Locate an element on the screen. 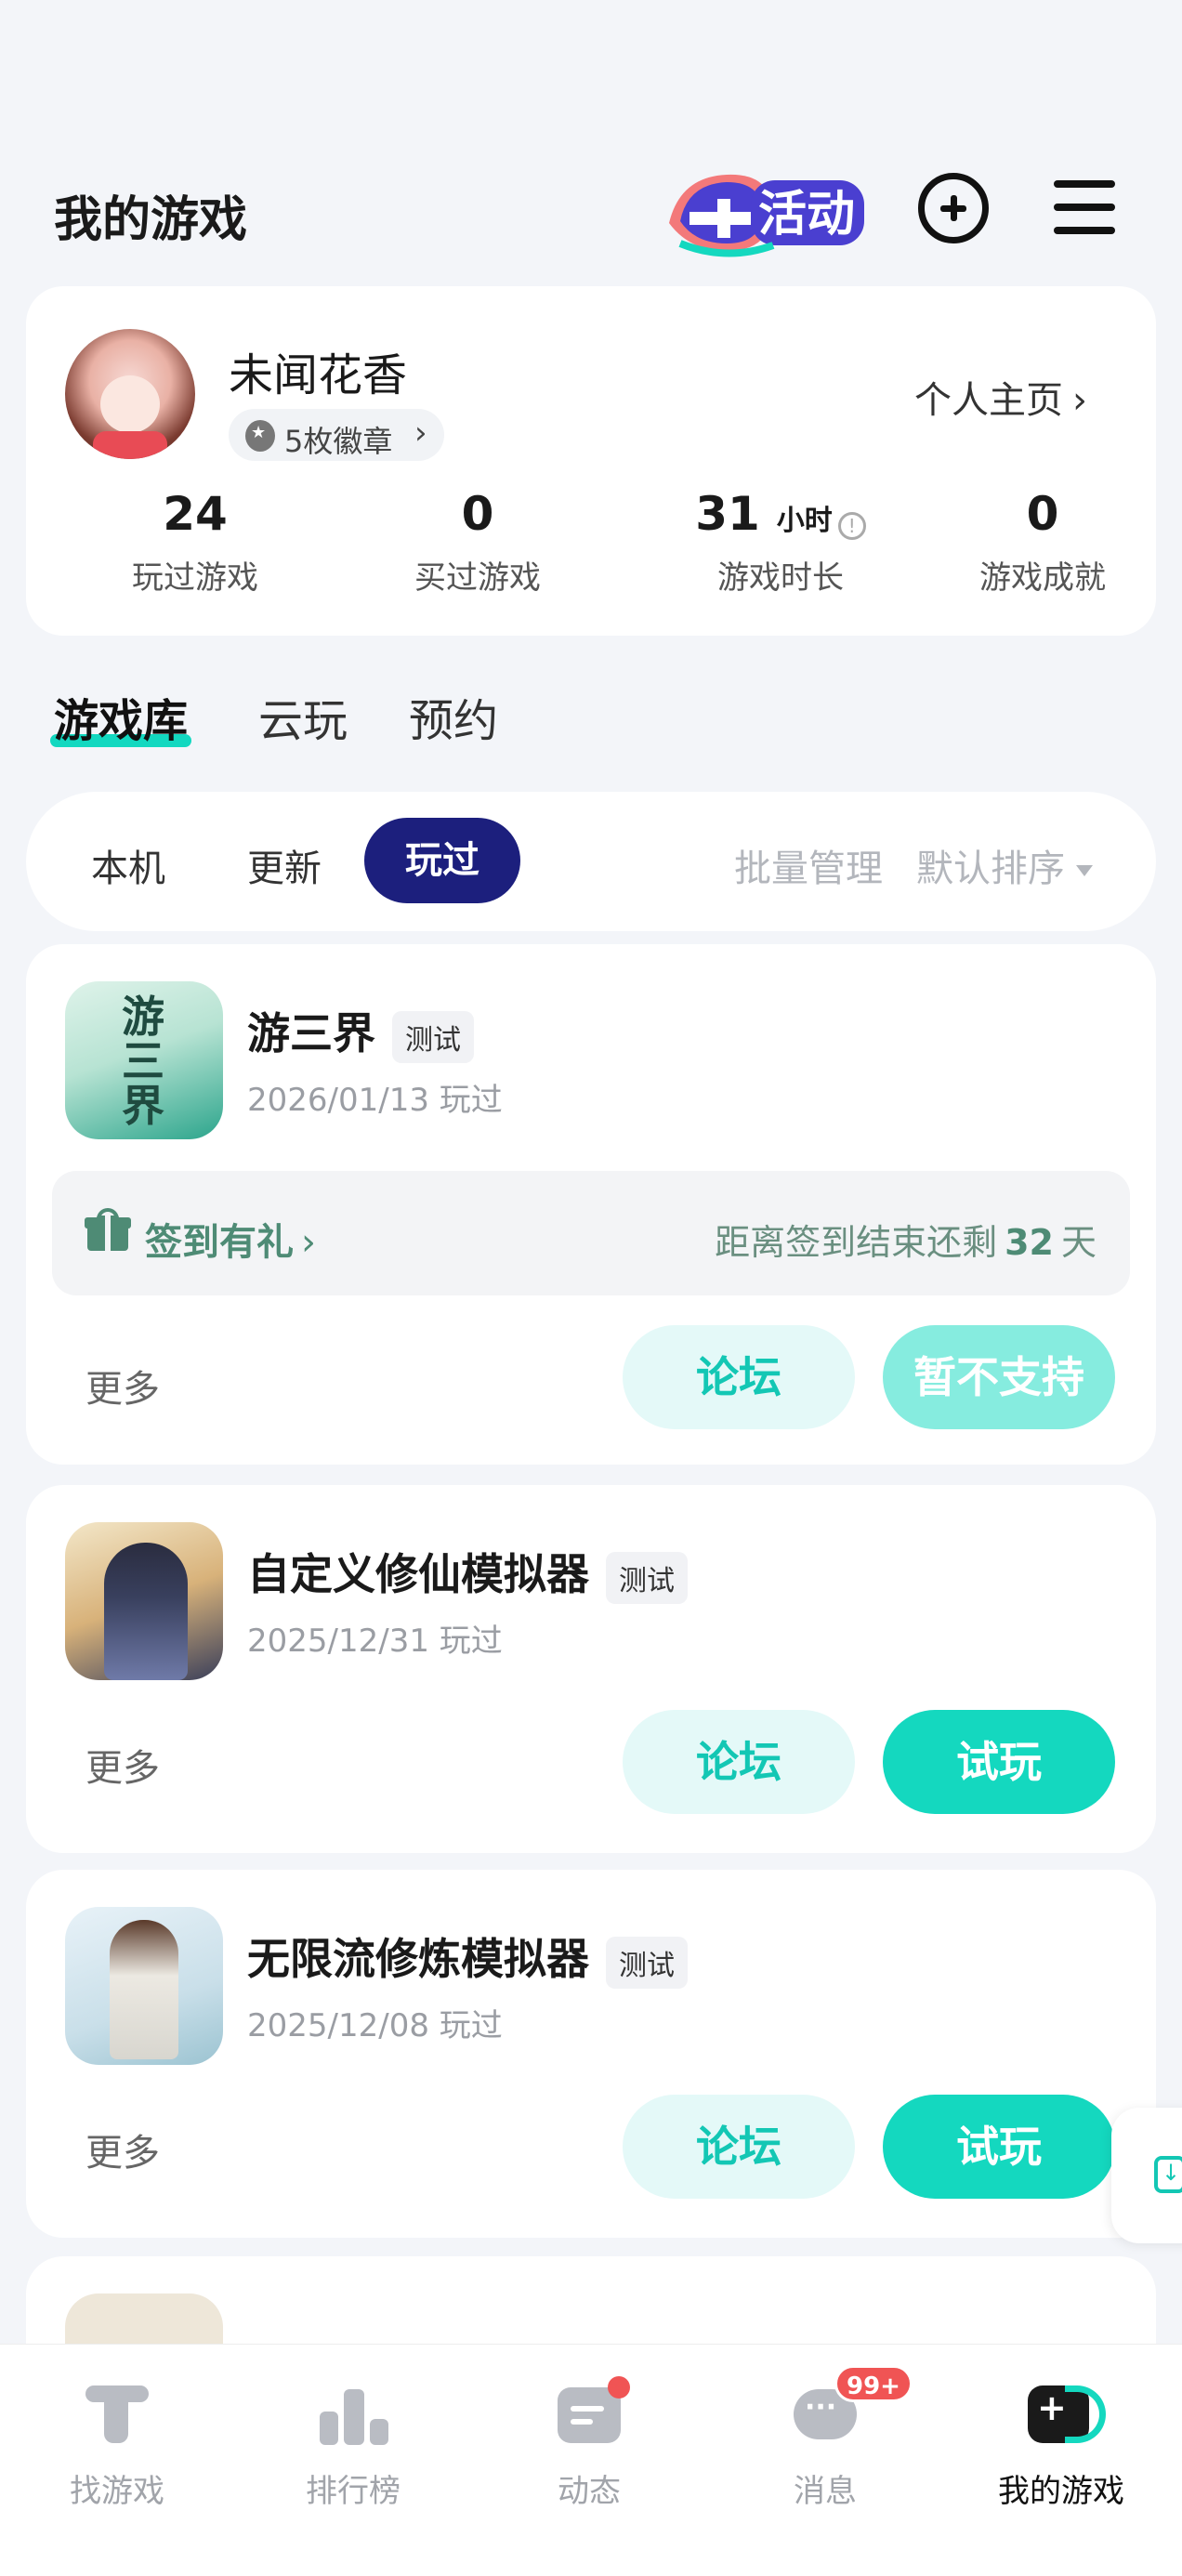  notification-dot is located at coordinates (619, 2387).